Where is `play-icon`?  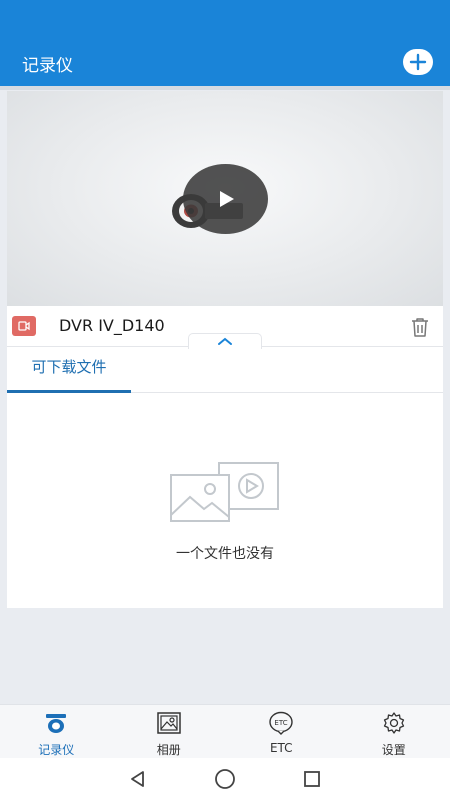
play-icon is located at coordinates (226, 199).